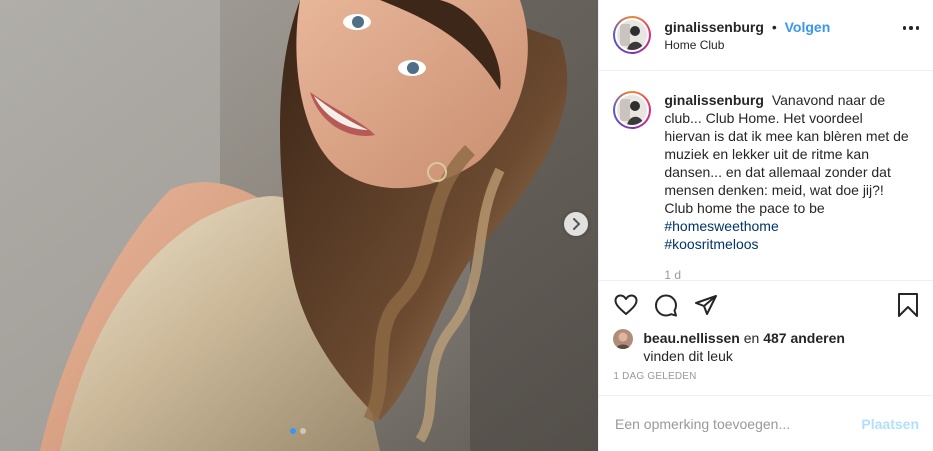  What do you see at coordinates (804, 338) in the screenshot?
I see `likes-count-link: 487 anderen` at bounding box center [804, 338].